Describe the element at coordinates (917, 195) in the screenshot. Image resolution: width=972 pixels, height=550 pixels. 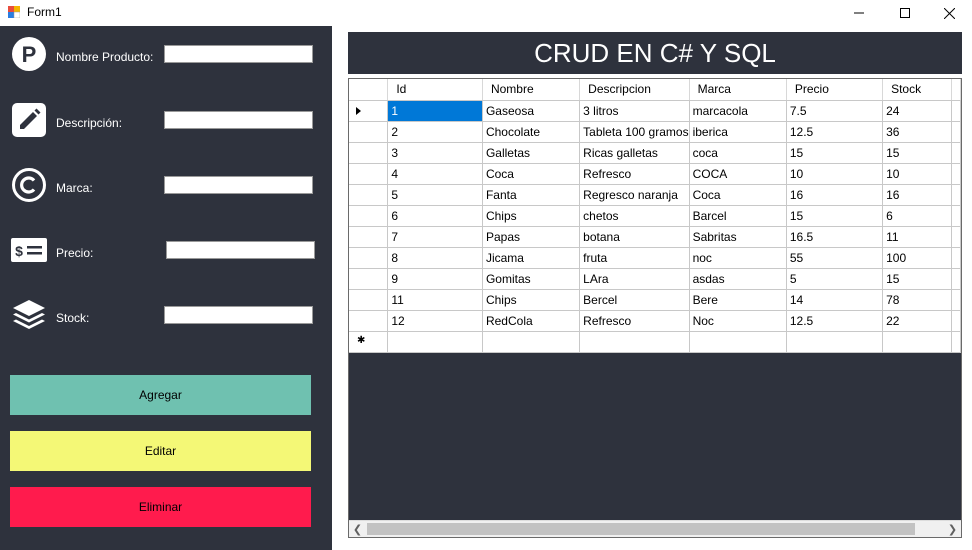
I see `table-cell: 16` at that location.